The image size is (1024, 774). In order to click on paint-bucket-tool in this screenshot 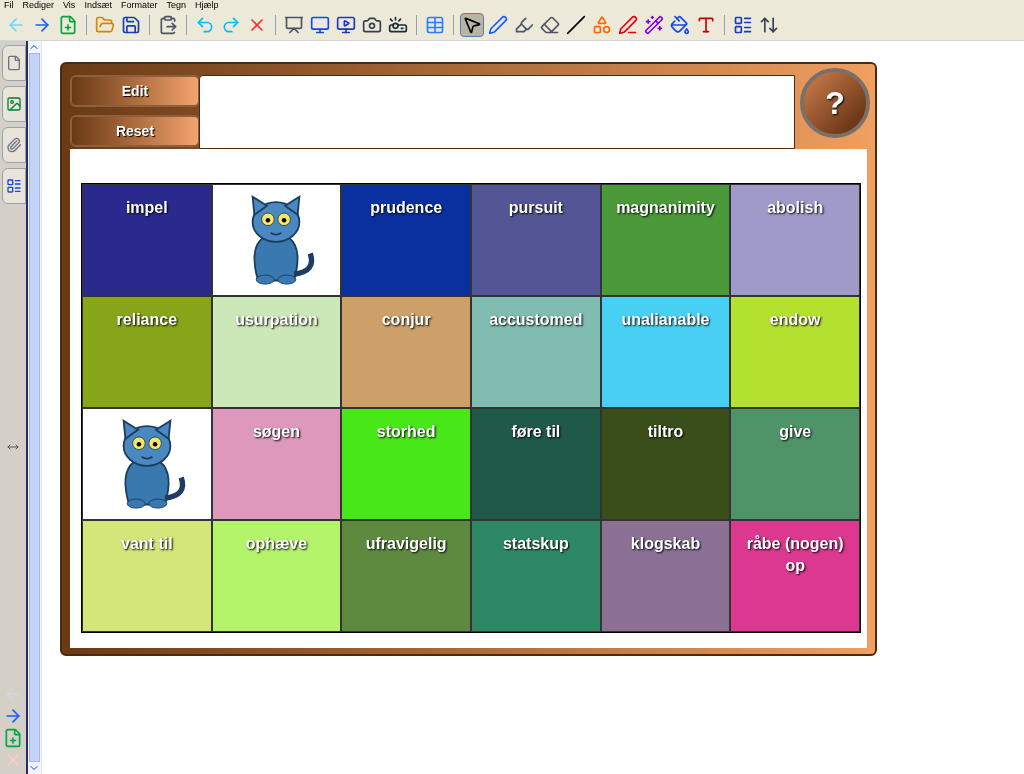, I will do `click(680, 25)`.